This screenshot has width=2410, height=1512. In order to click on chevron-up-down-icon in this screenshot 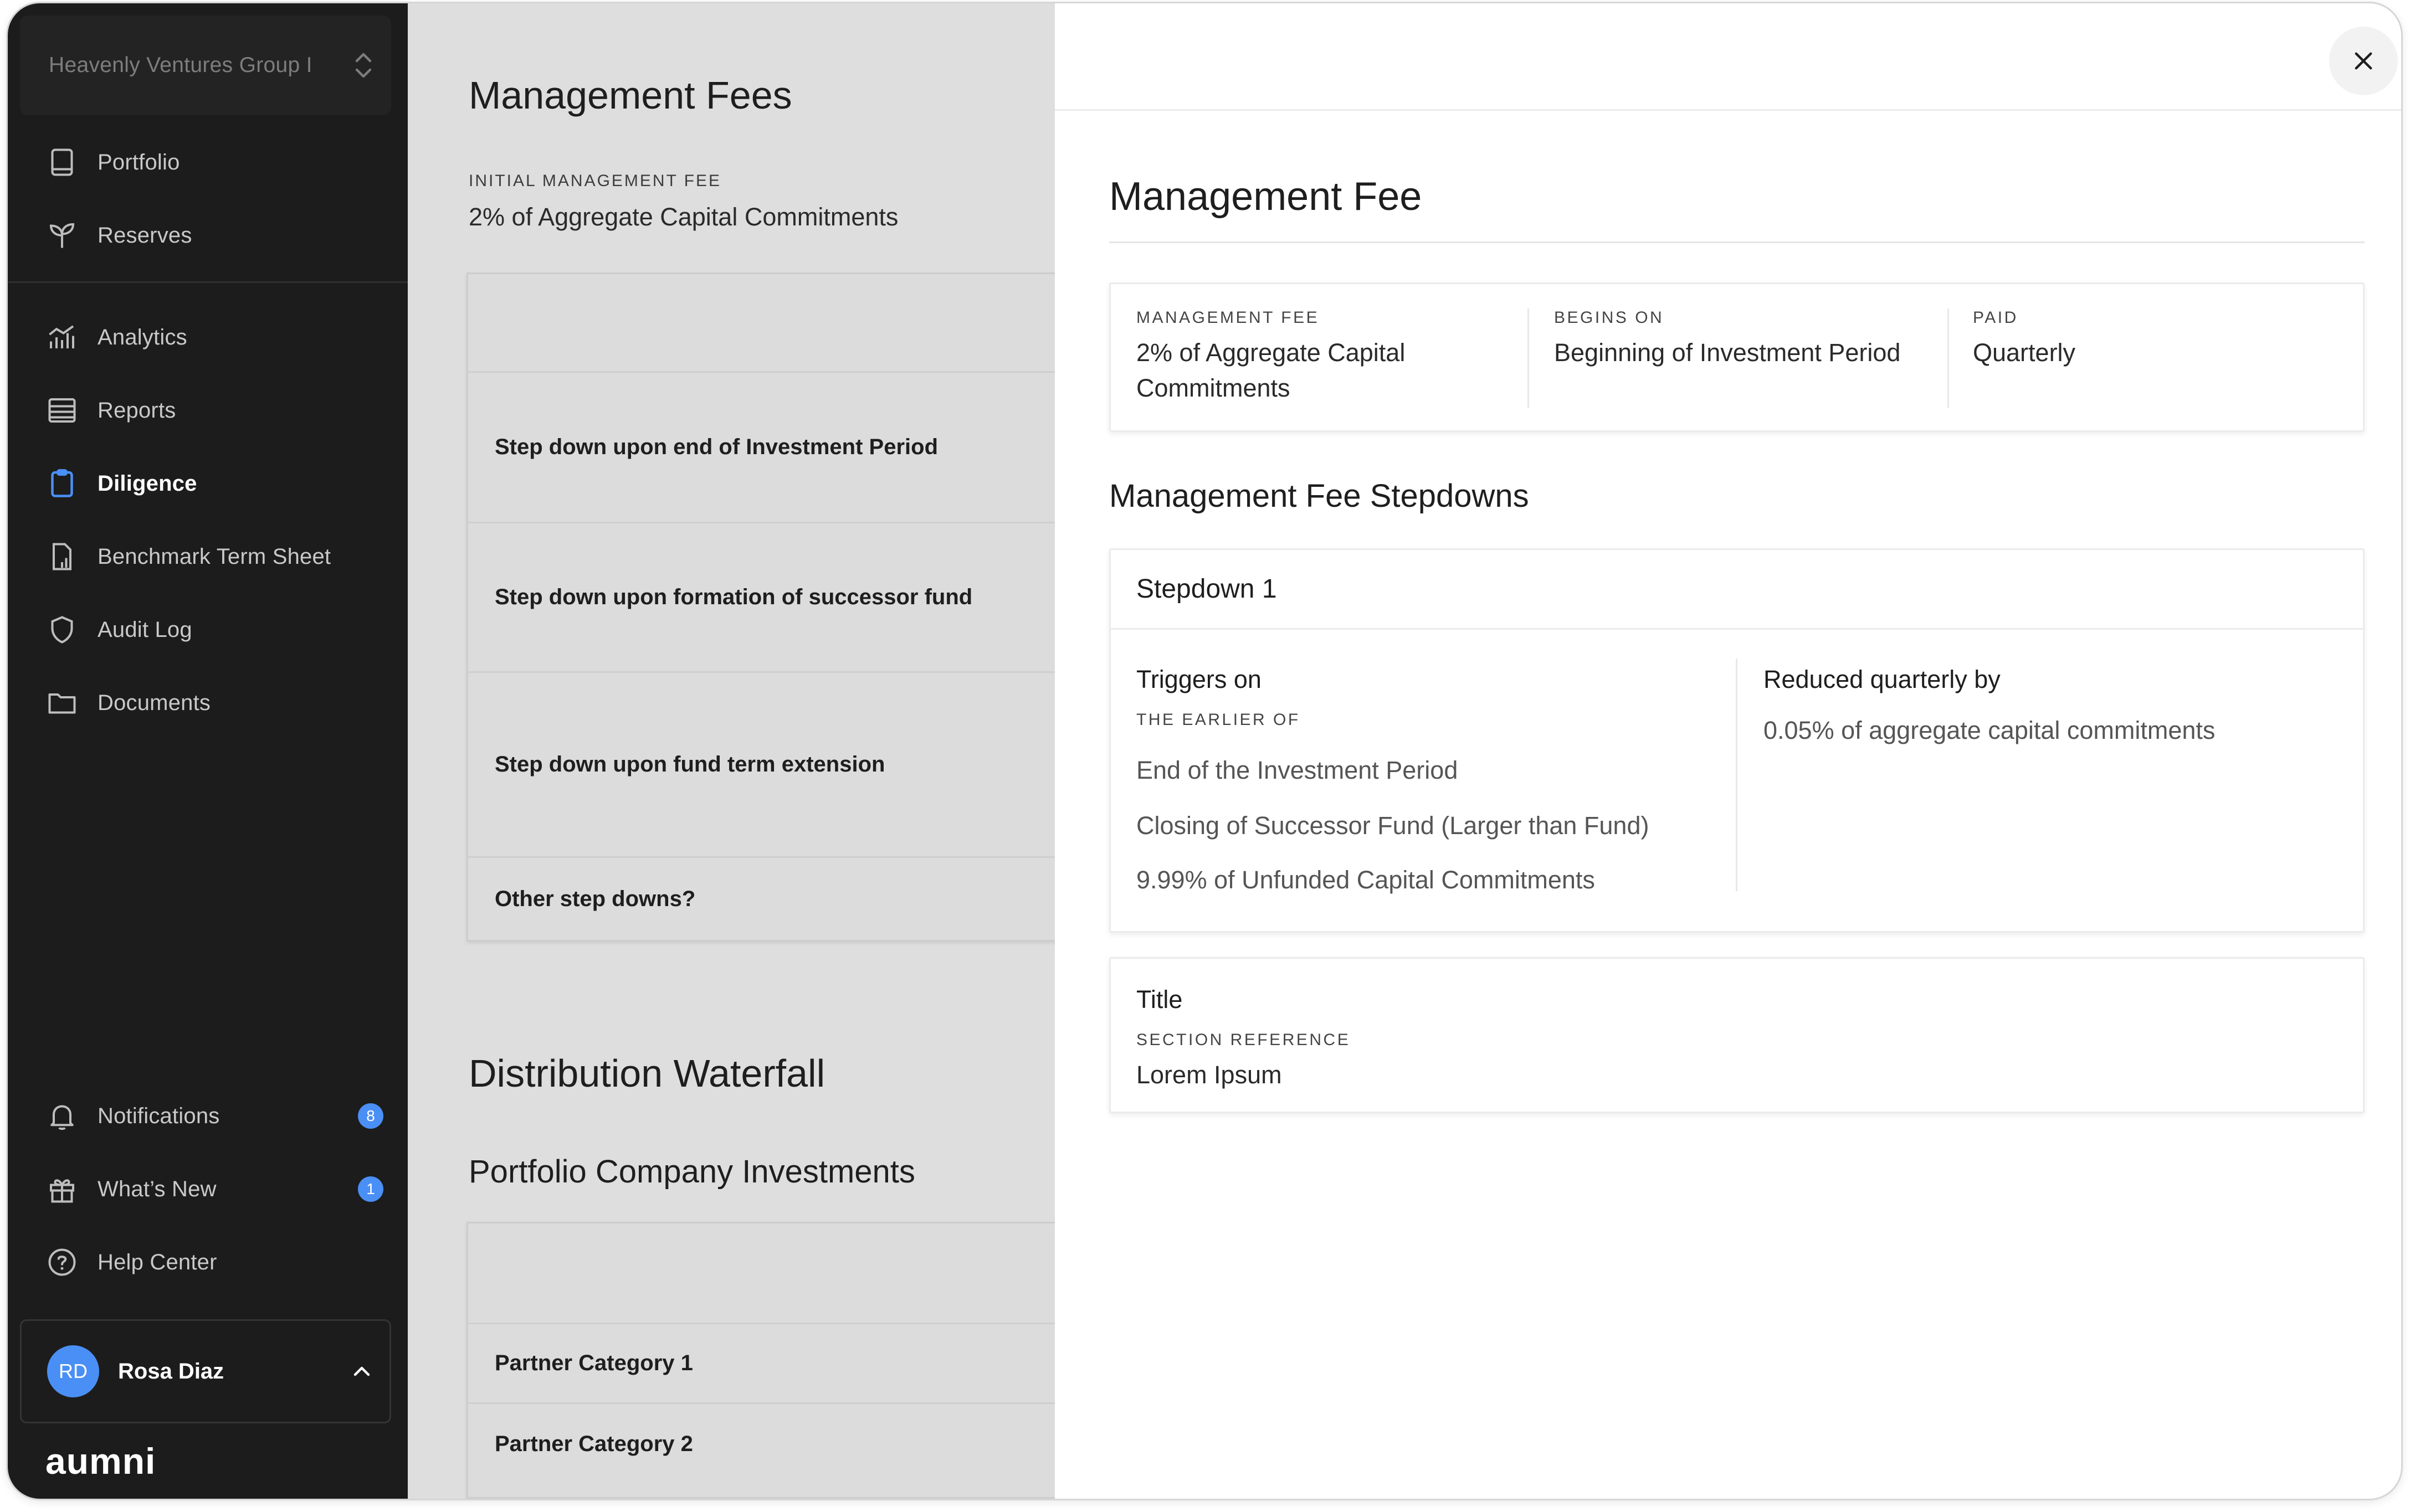, I will do `click(363, 65)`.